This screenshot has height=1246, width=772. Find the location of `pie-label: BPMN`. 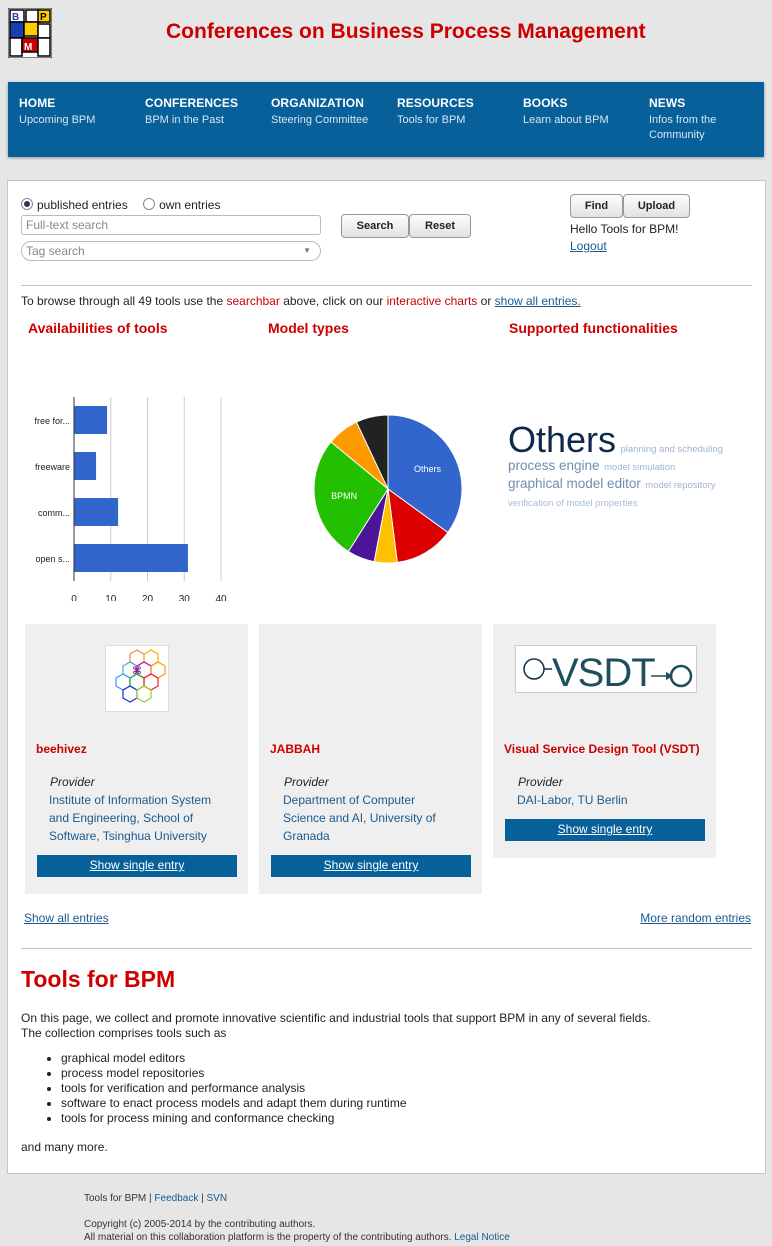

pie-label: BPMN is located at coordinates (344, 496).